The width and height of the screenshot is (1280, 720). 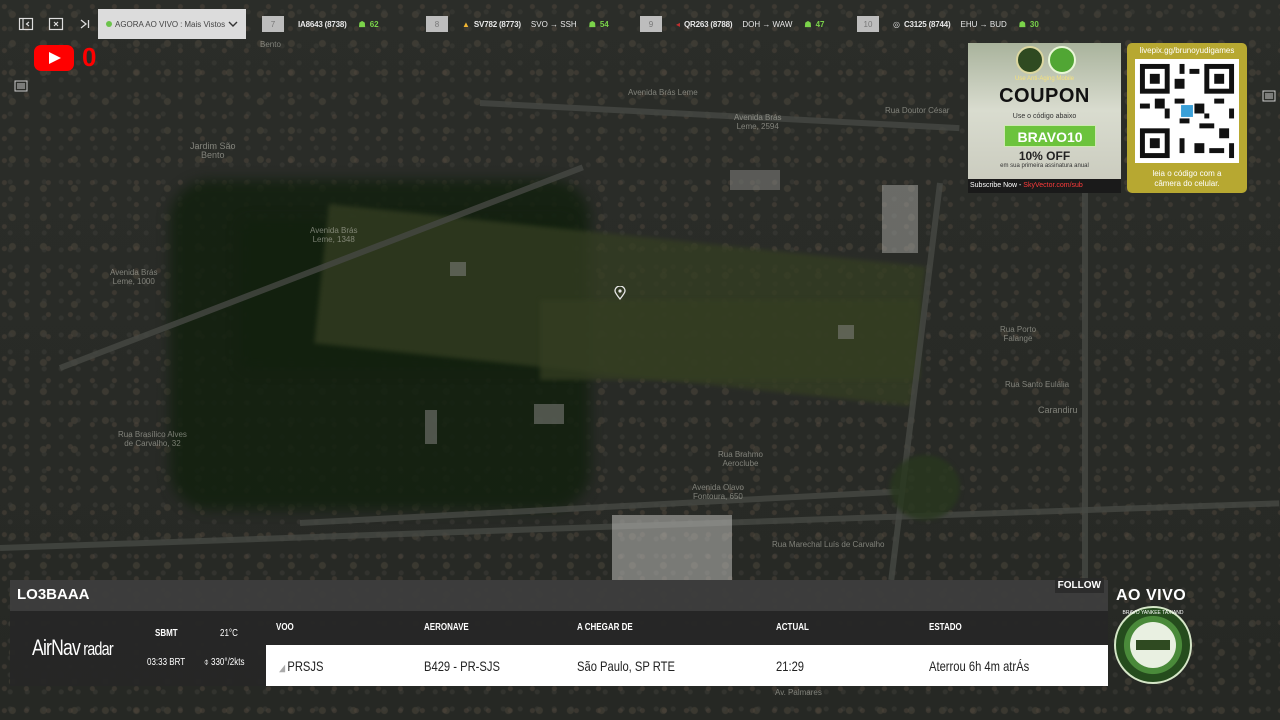 I want to click on flight-rank: 7, so click(x=273, y=24).